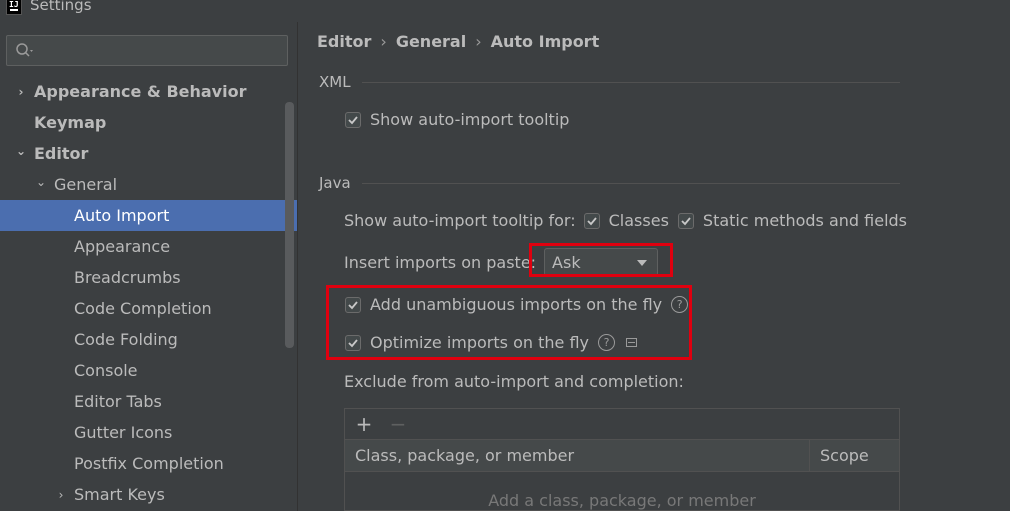 The image size is (1010, 511). What do you see at coordinates (622, 500) in the screenshot?
I see `table-empty-text: Add a class, package, or member` at bounding box center [622, 500].